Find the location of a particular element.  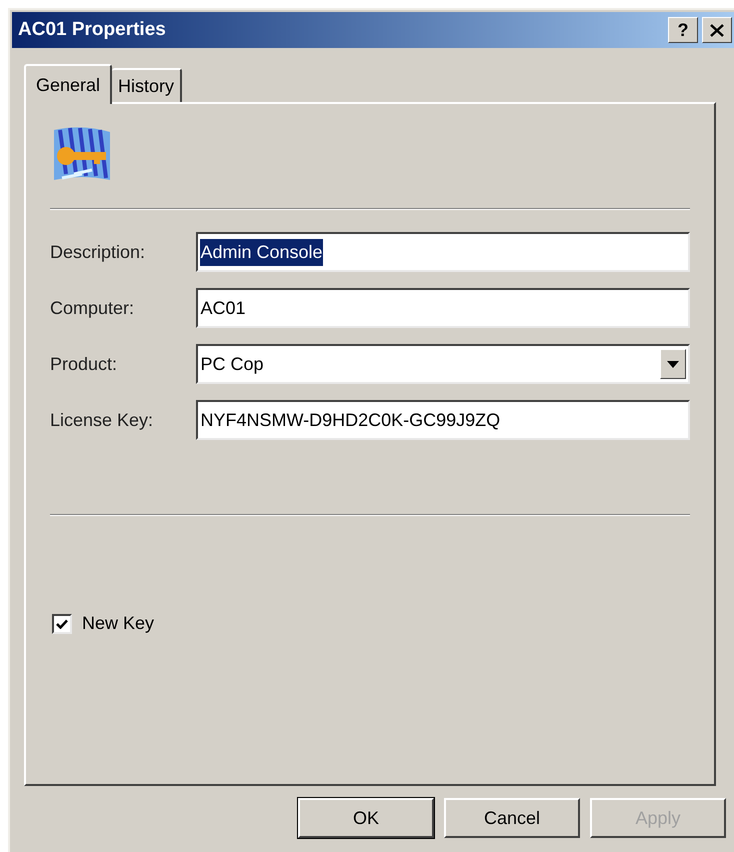

field-value: NYF4NSMW-D9HD2C0K-GC99J9ZQ is located at coordinates (350, 420).